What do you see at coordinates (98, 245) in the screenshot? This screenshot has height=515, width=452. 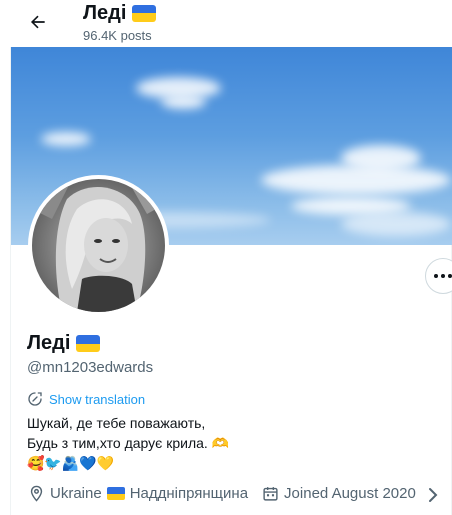 I see `avatar` at bounding box center [98, 245].